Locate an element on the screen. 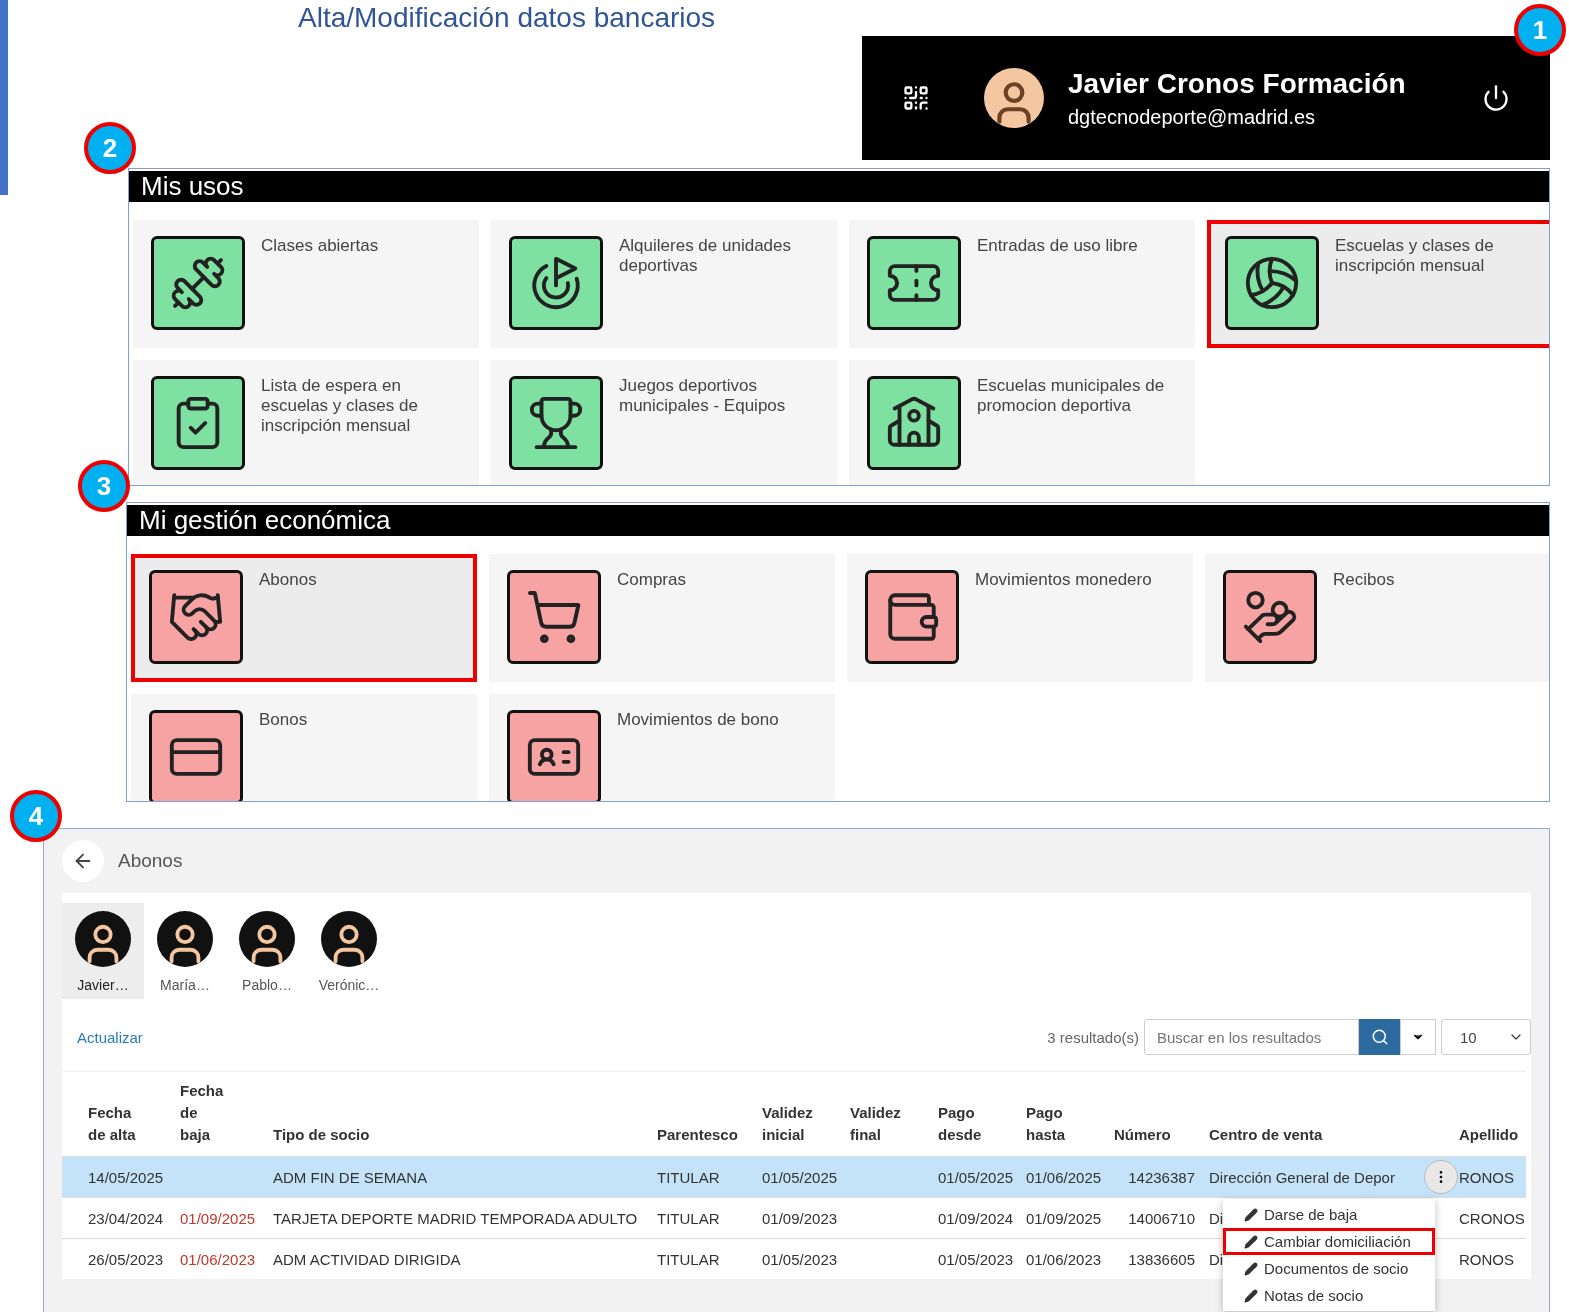 This screenshot has height=1312, width=1569. step-badge: 4 is located at coordinates (36, 816).